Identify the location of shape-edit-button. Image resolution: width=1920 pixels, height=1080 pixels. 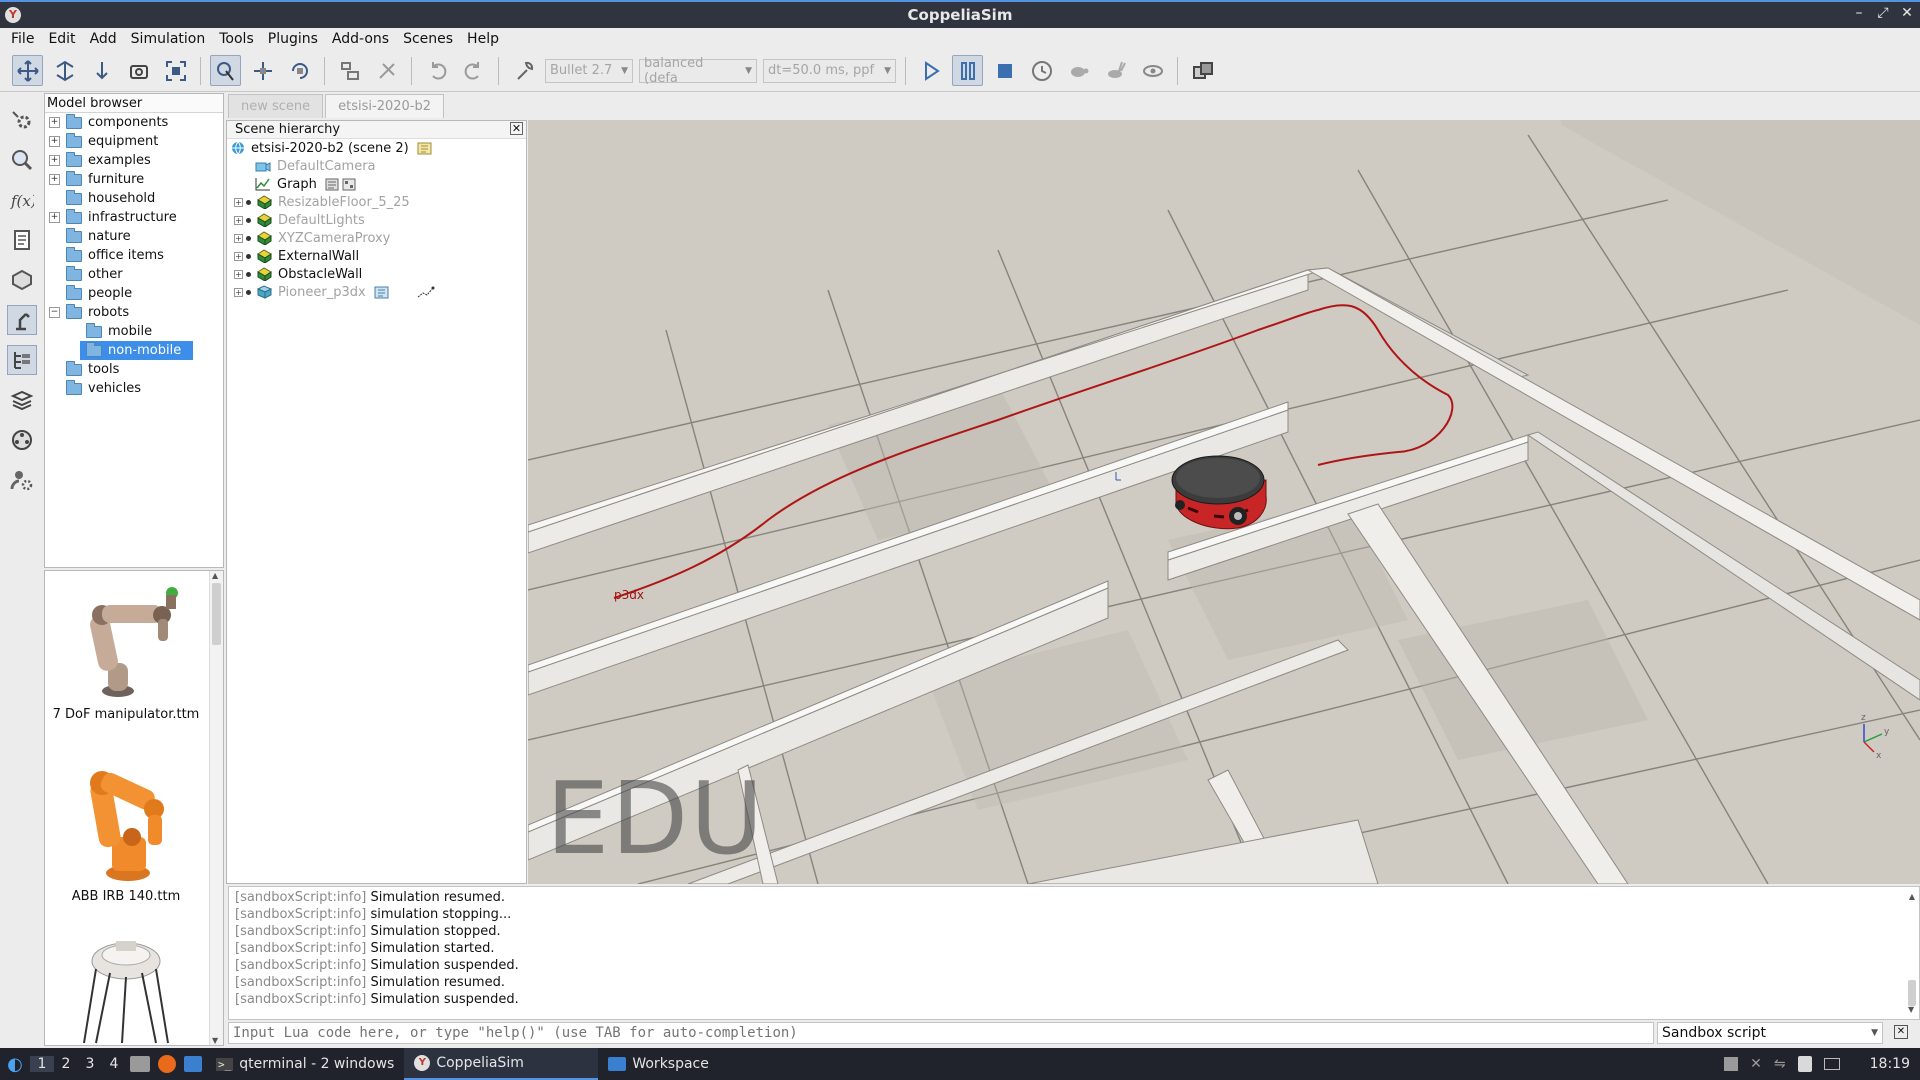
(22, 280).